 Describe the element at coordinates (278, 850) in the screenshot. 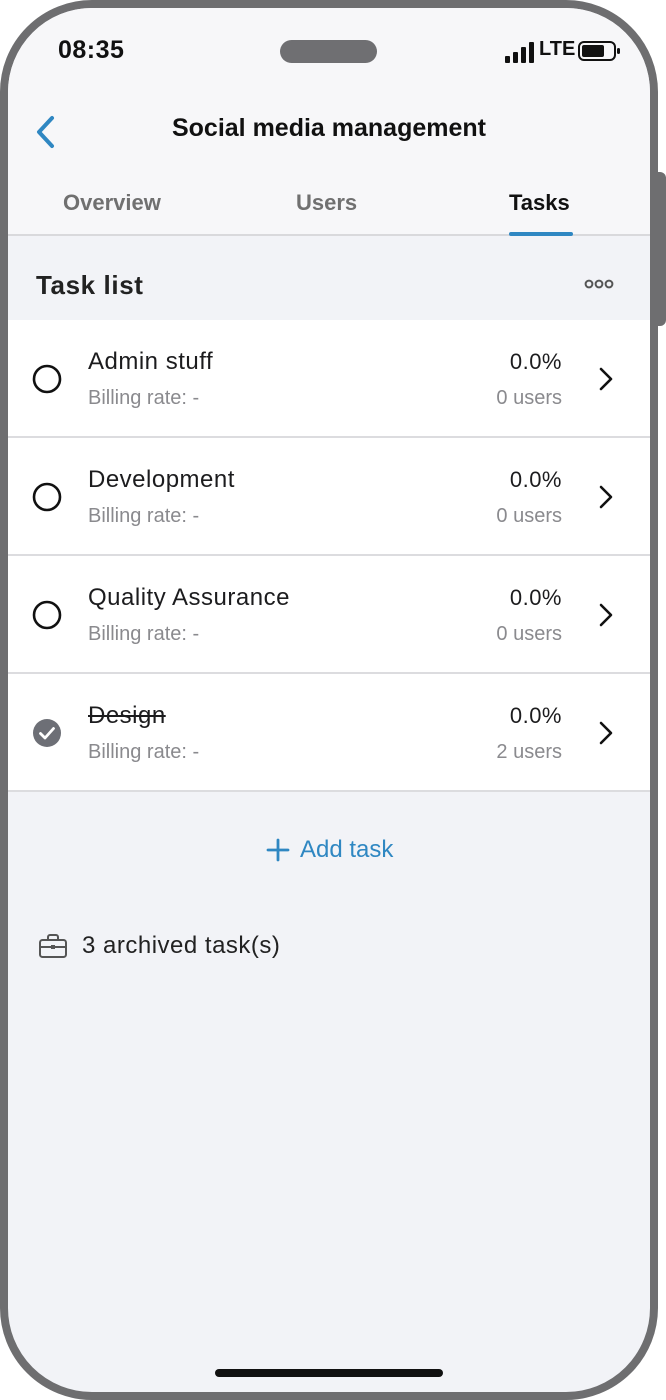

I see `plus-icon` at that location.